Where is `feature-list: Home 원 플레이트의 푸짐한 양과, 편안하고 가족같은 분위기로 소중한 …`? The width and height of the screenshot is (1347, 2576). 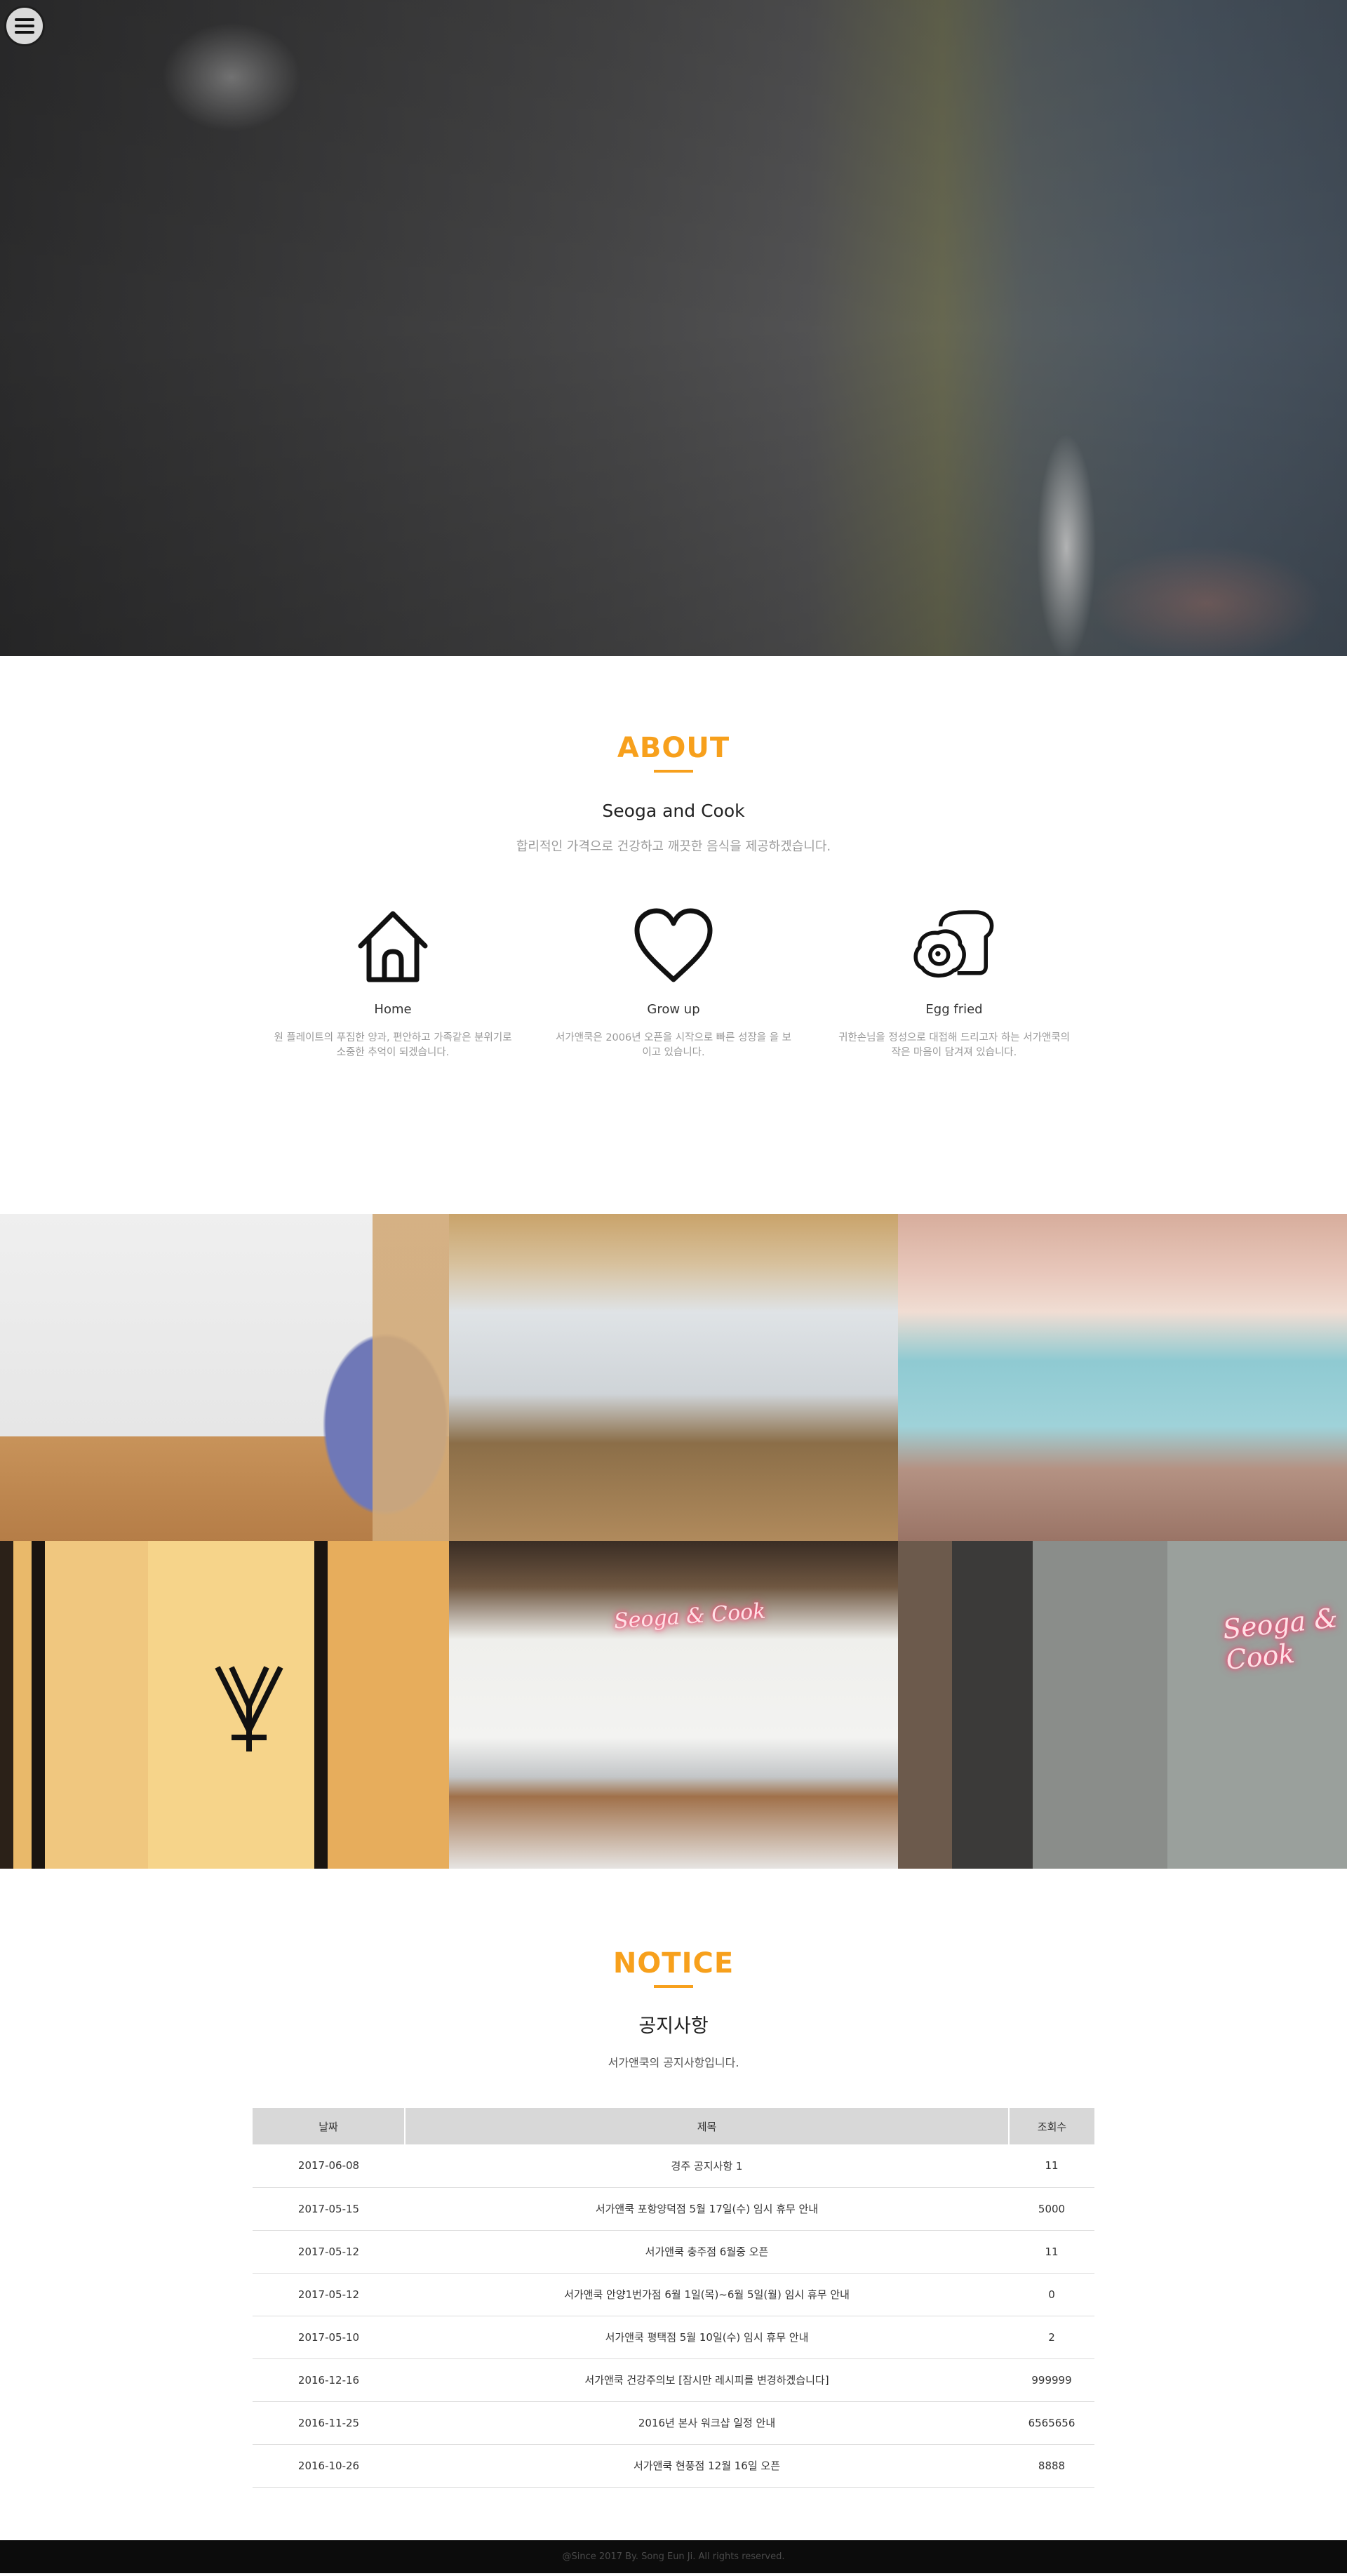
feature-list: Home 원 플레이트의 푸짐한 양과, 편안하고 가족같은 분위기로 소중한 … is located at coordinates (673, 982).